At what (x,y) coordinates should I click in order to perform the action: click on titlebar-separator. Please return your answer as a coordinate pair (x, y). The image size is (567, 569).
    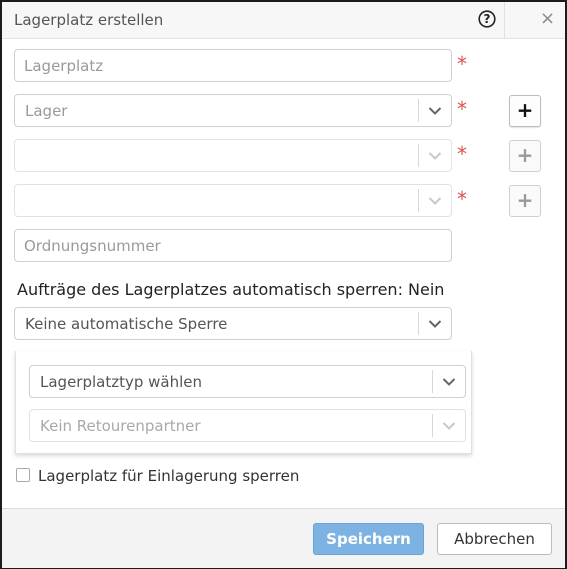
    Looking at the image, I should click on (504, 20).